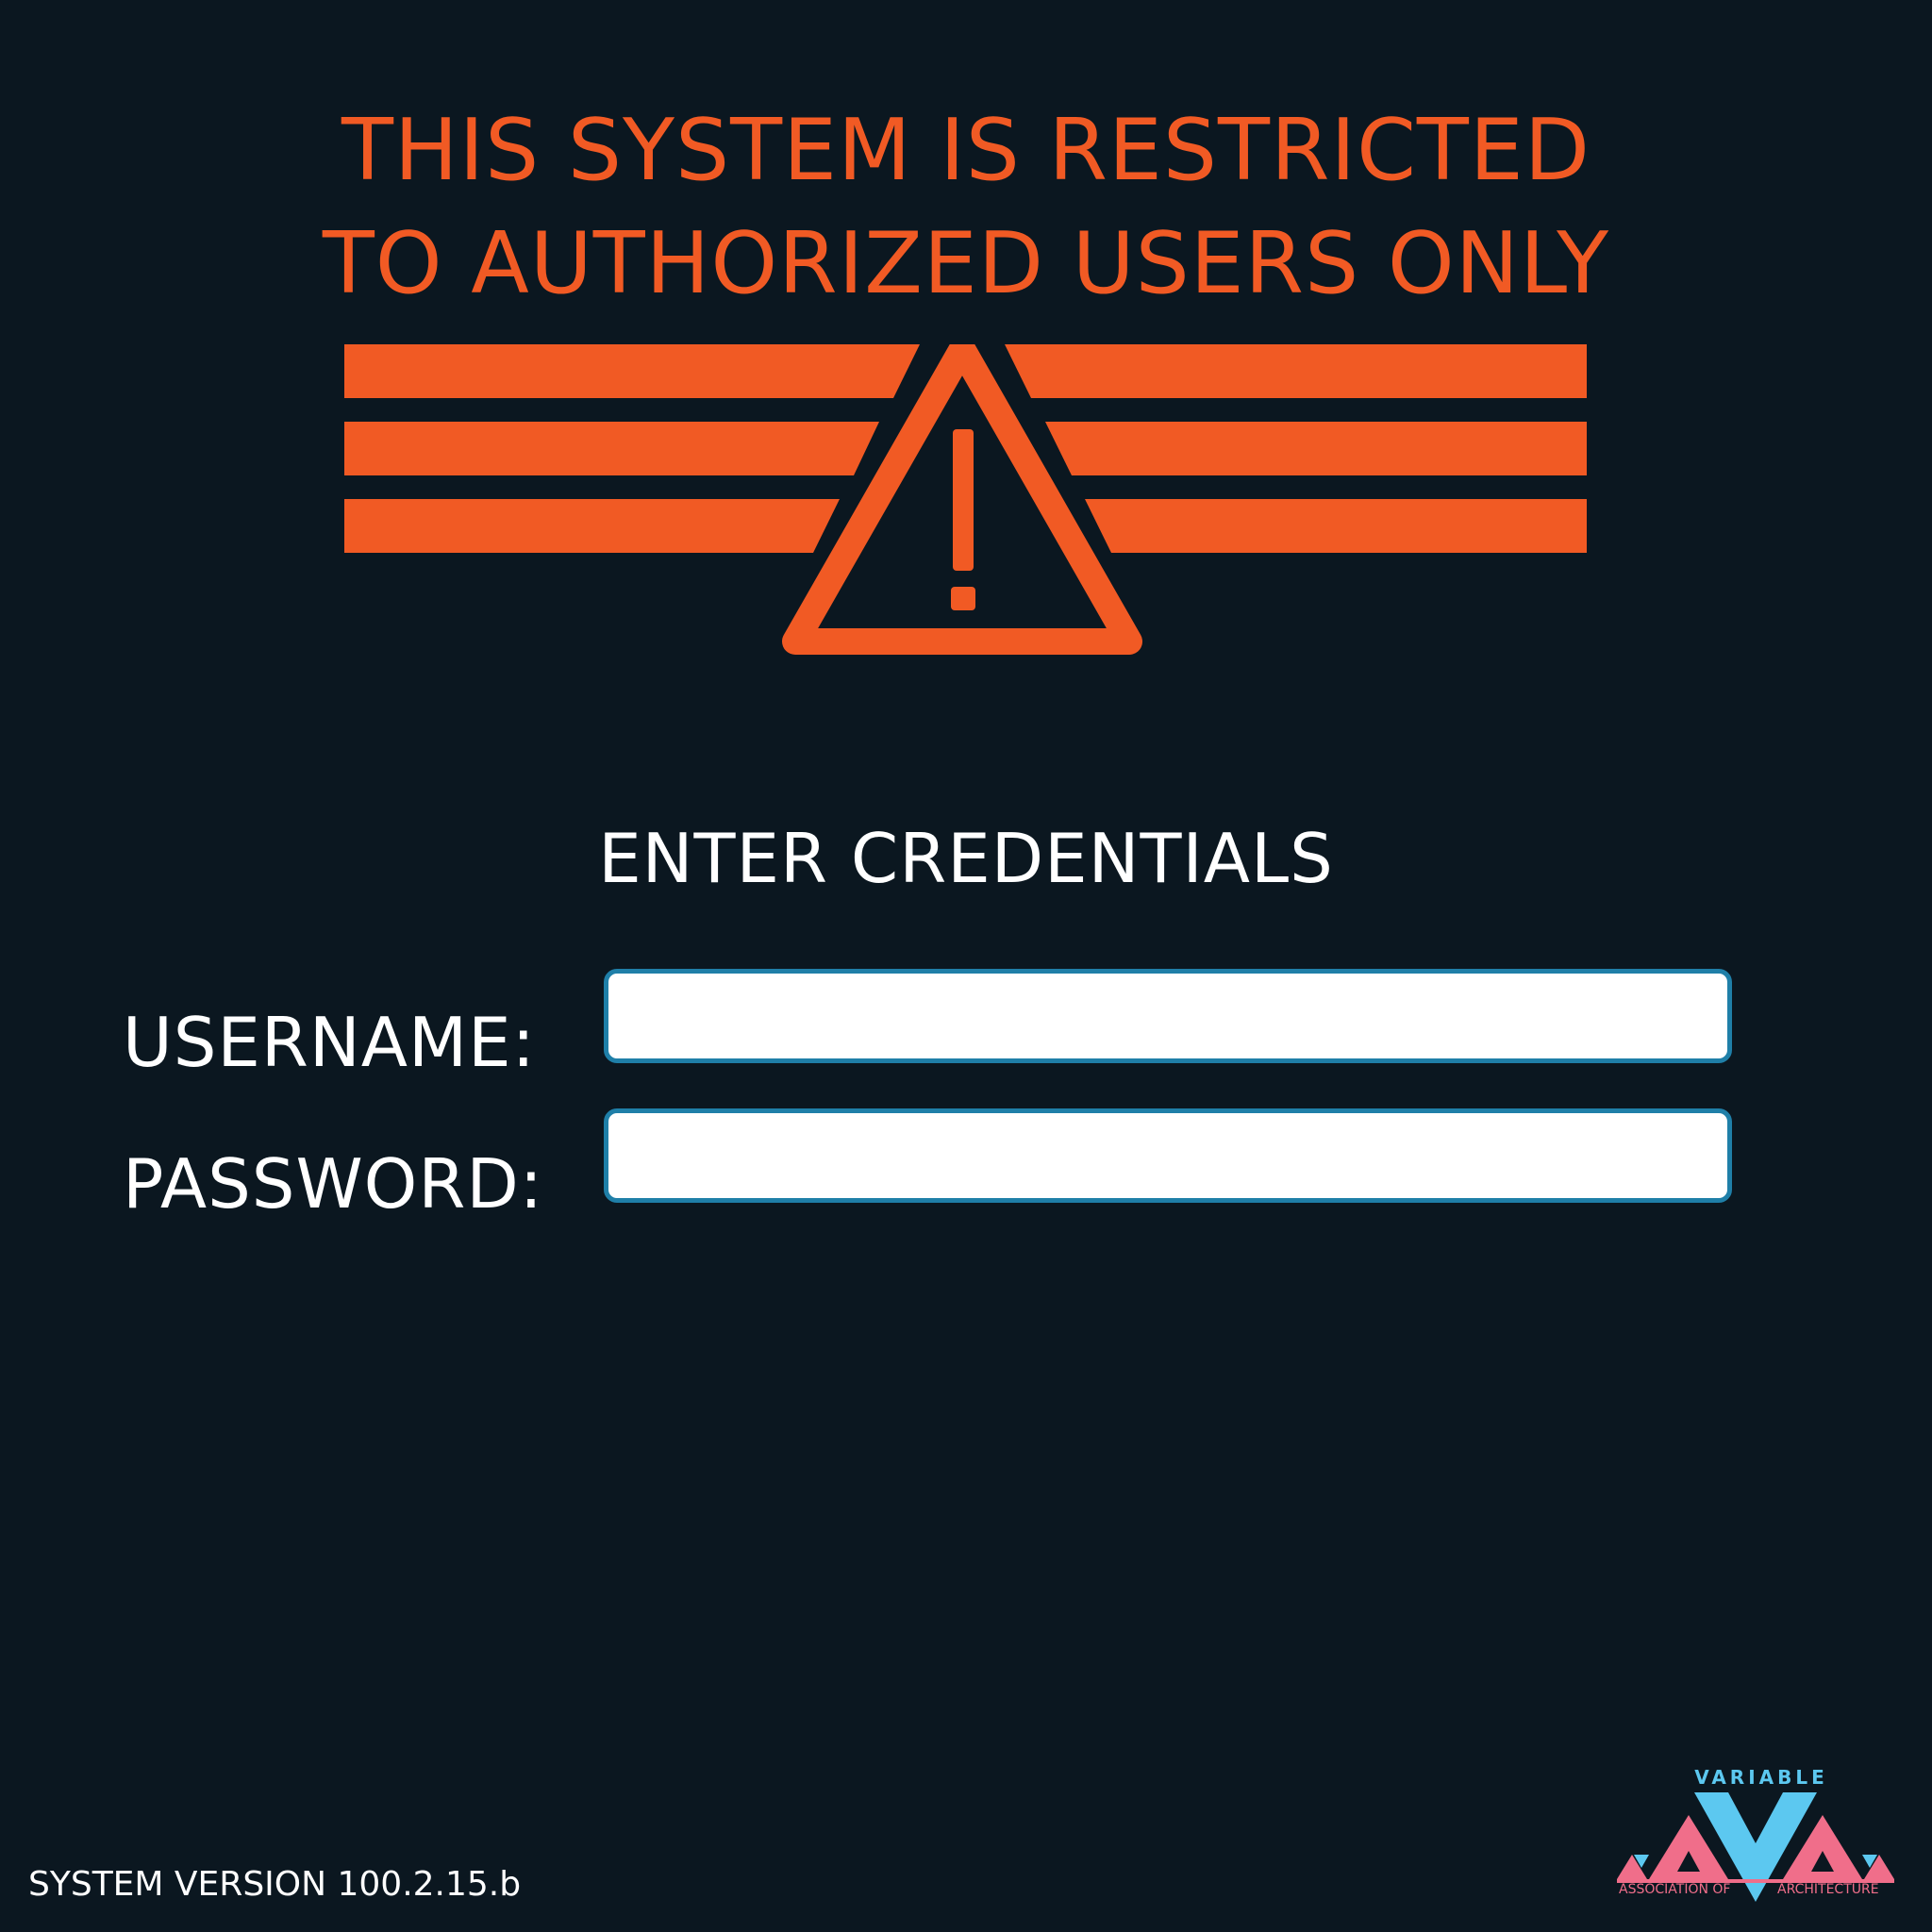  Describe the element at coordinates (966, 150) in the screenshot. I see `warning-line-1: THIS SYSTEM IS RESTRICTED` at that location.